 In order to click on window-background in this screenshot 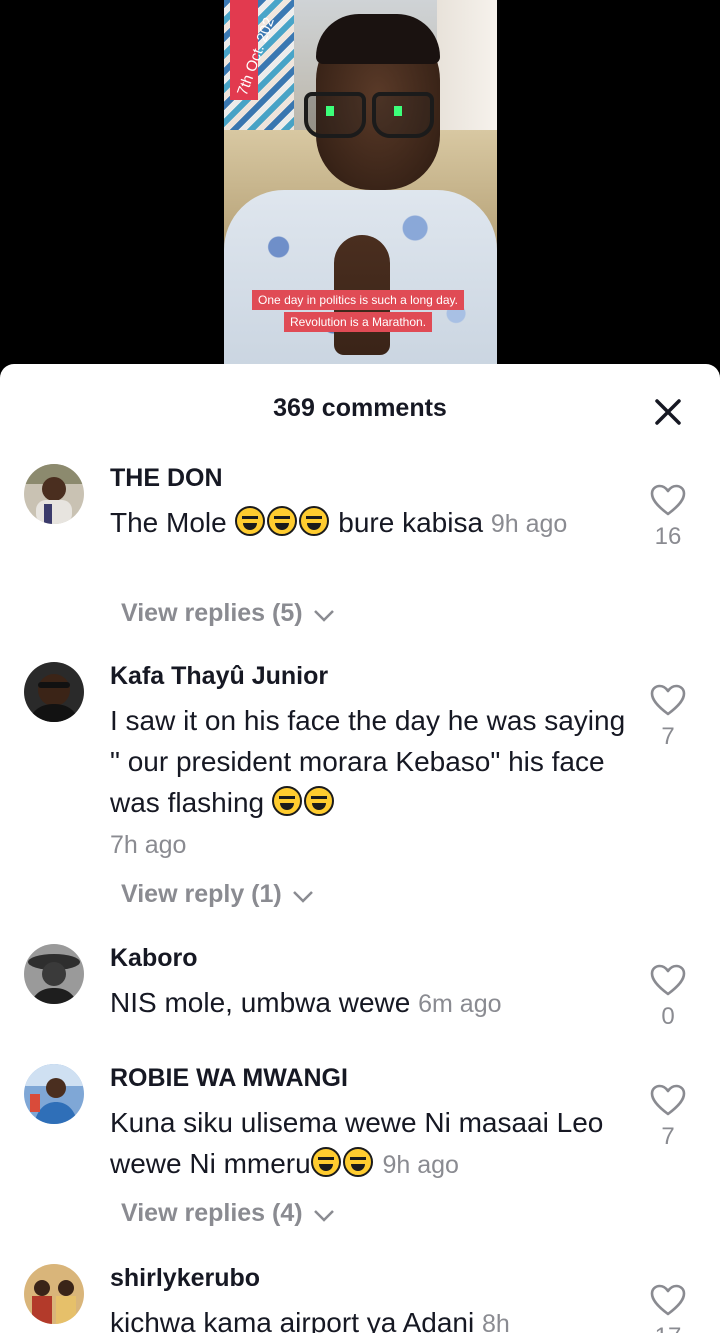, I will do `click(467, 75)`.